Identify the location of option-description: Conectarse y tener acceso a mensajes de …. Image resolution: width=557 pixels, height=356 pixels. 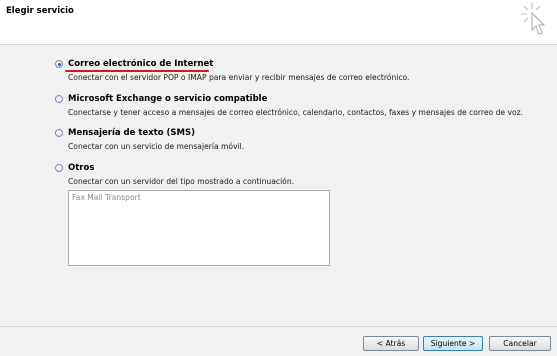
(296, 112).